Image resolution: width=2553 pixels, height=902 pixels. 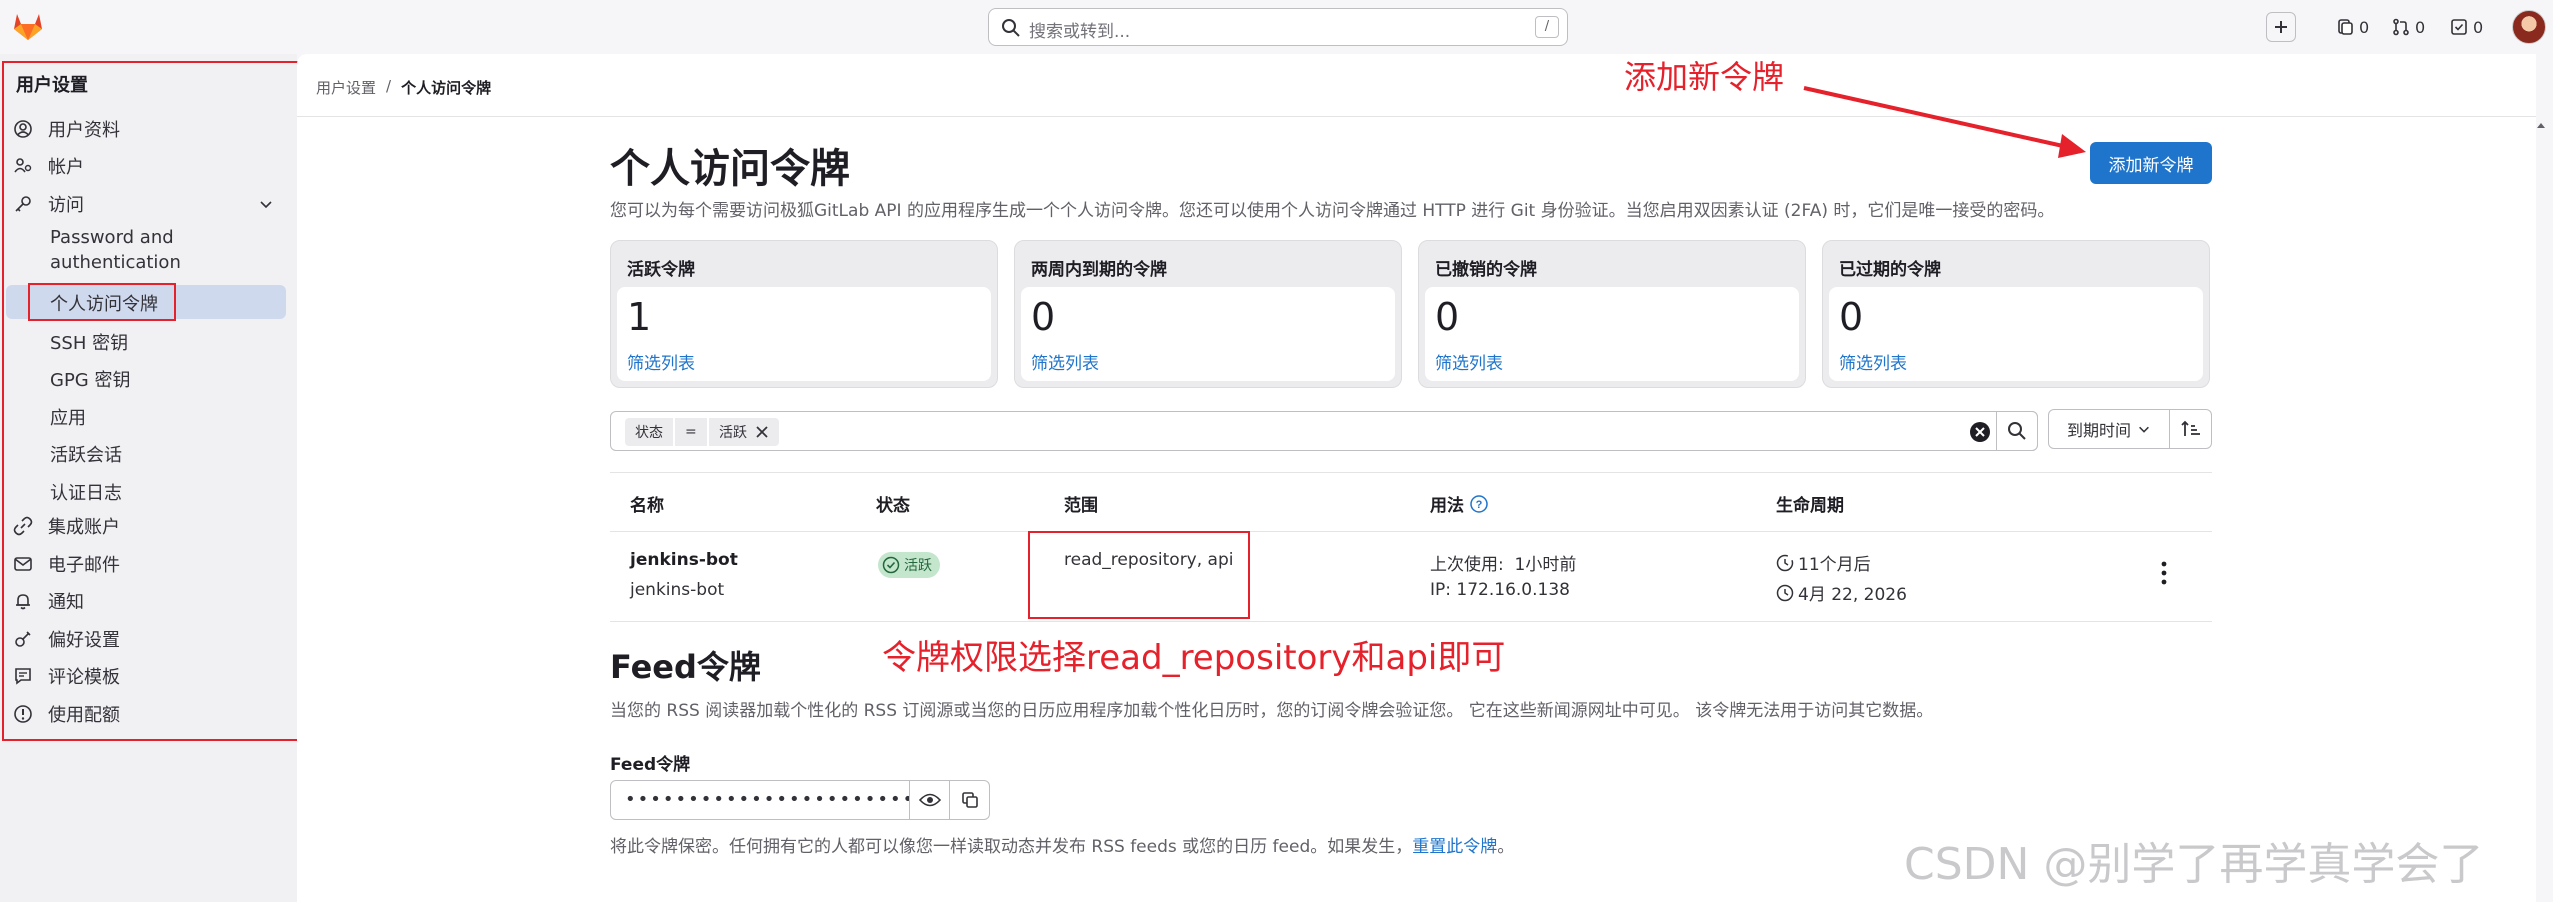 What do you see at coordinates (1411, 502) in the screenshot?
I see `table-header: 名称 状态 范围 用法 ? 生命周期` at bounding box center [1411, 502].